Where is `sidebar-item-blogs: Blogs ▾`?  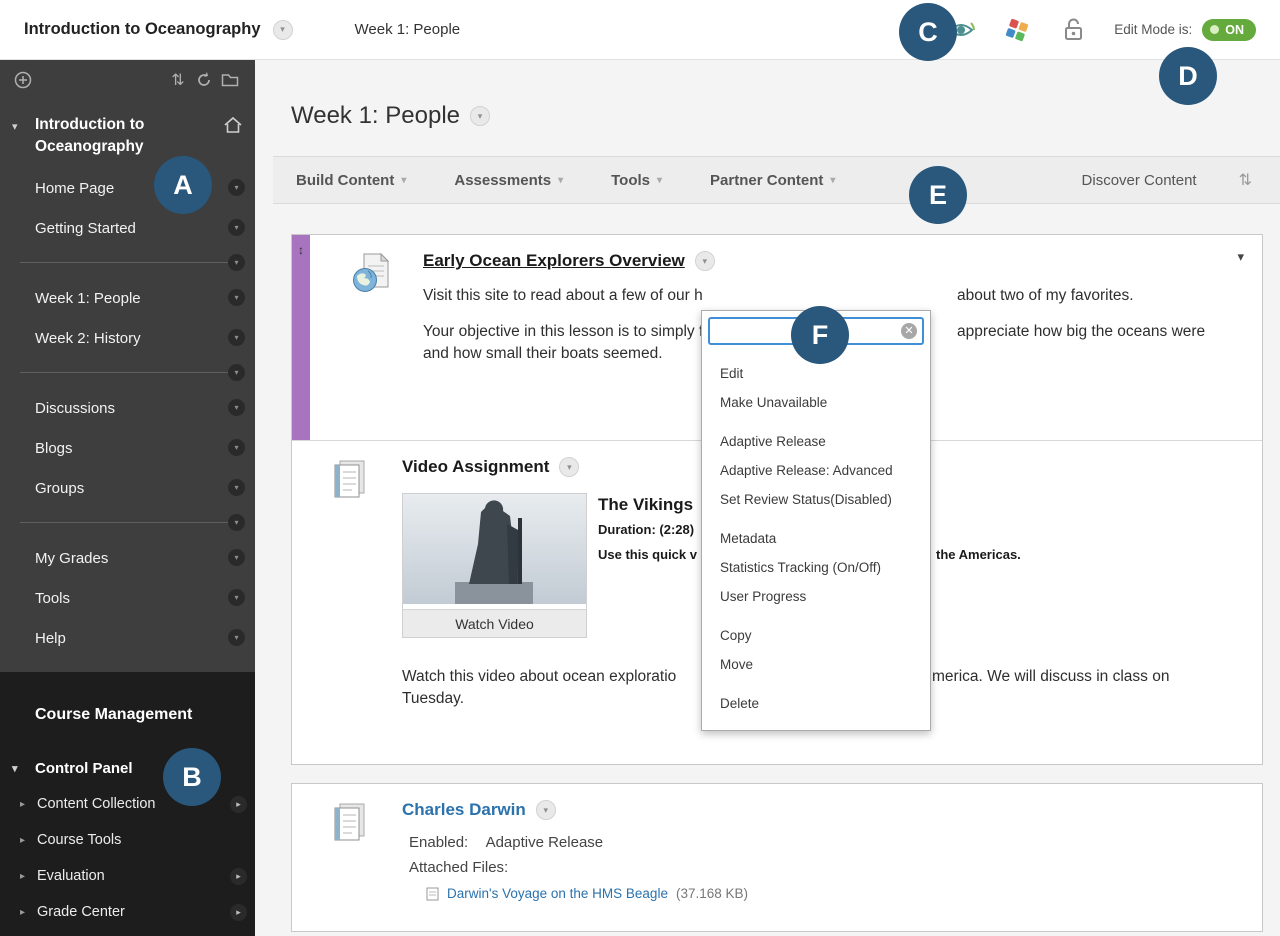
sidebar-item-blogs: Blogs ▾ is located at coordinates (127, 448).